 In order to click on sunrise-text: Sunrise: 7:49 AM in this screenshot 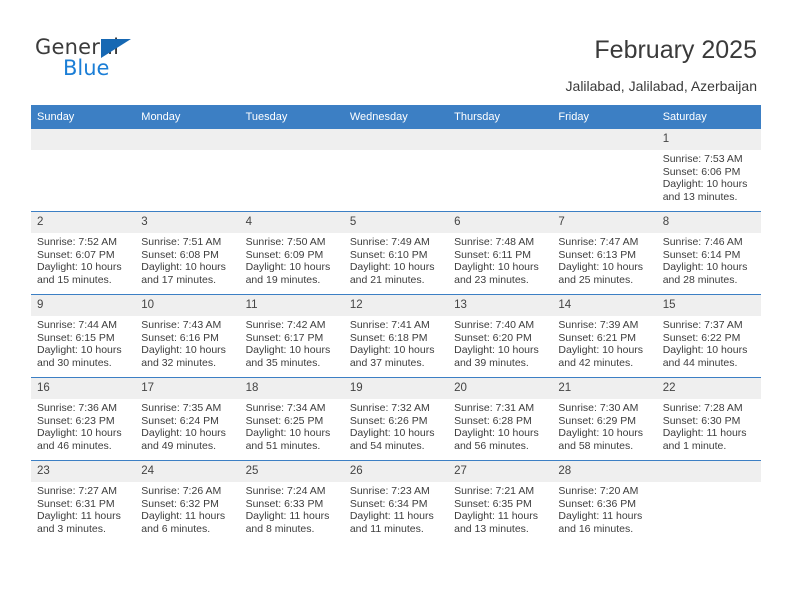, I will do `click(389, 242)`.